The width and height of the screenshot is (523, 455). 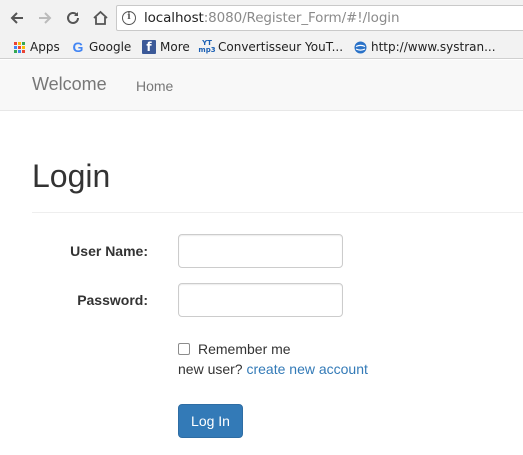 I want to click on home-icon, so click(x=100, y=18).